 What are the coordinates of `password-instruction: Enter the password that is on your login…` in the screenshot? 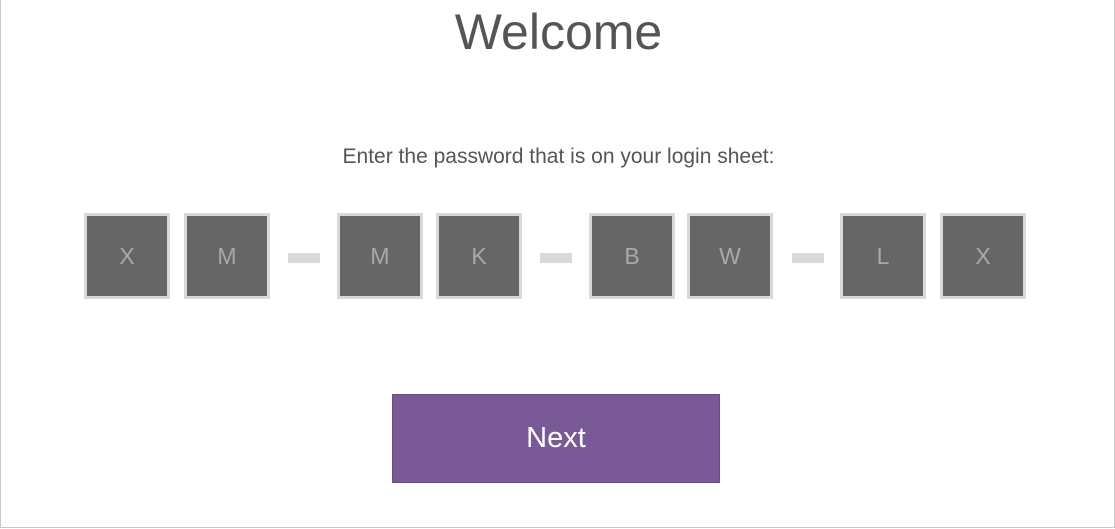 It's located at (558, 156).